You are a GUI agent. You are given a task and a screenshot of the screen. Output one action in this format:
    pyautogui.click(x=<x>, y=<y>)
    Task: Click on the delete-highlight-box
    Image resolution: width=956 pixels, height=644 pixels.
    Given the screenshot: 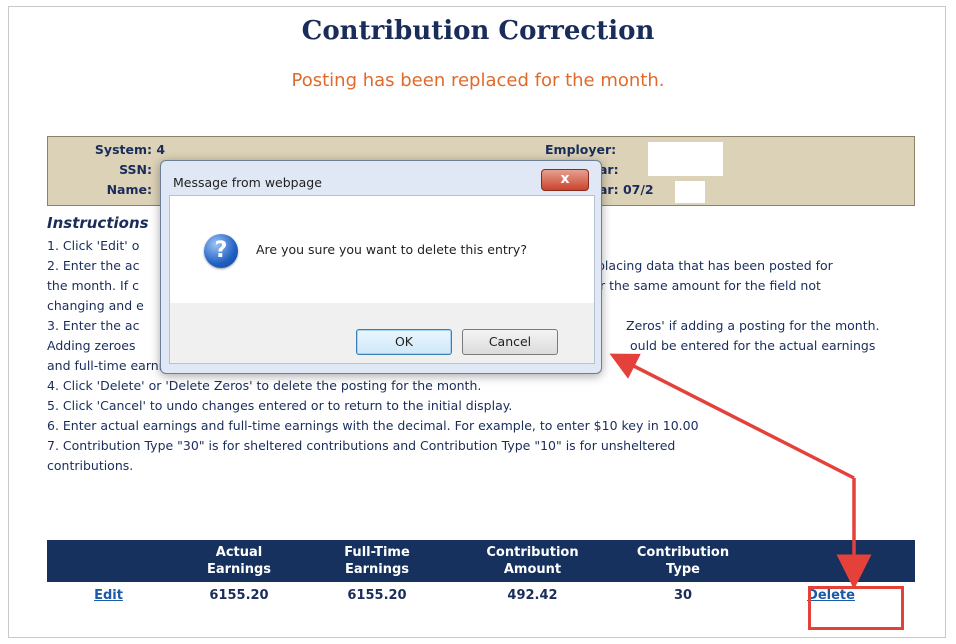 What is the action you would take?
    pyautogui.click(x=856, y=608)
    